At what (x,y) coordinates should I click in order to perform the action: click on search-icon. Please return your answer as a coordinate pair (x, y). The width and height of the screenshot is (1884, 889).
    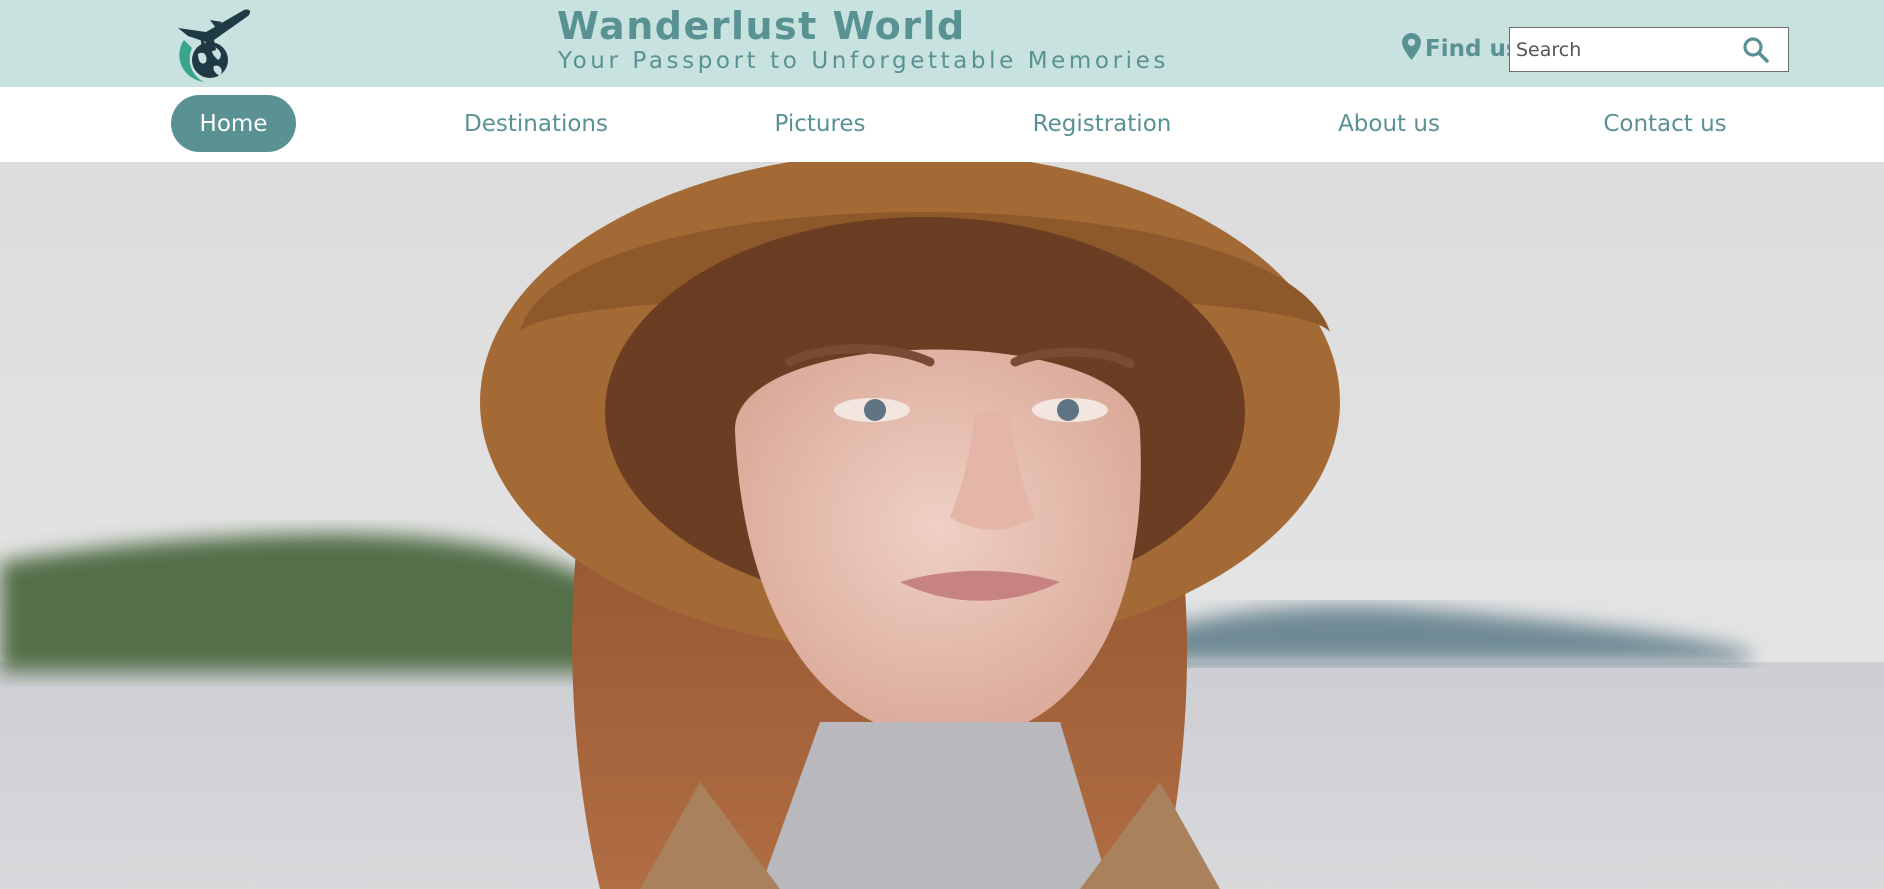
    Looking at the image, I should click on (1756, 50).